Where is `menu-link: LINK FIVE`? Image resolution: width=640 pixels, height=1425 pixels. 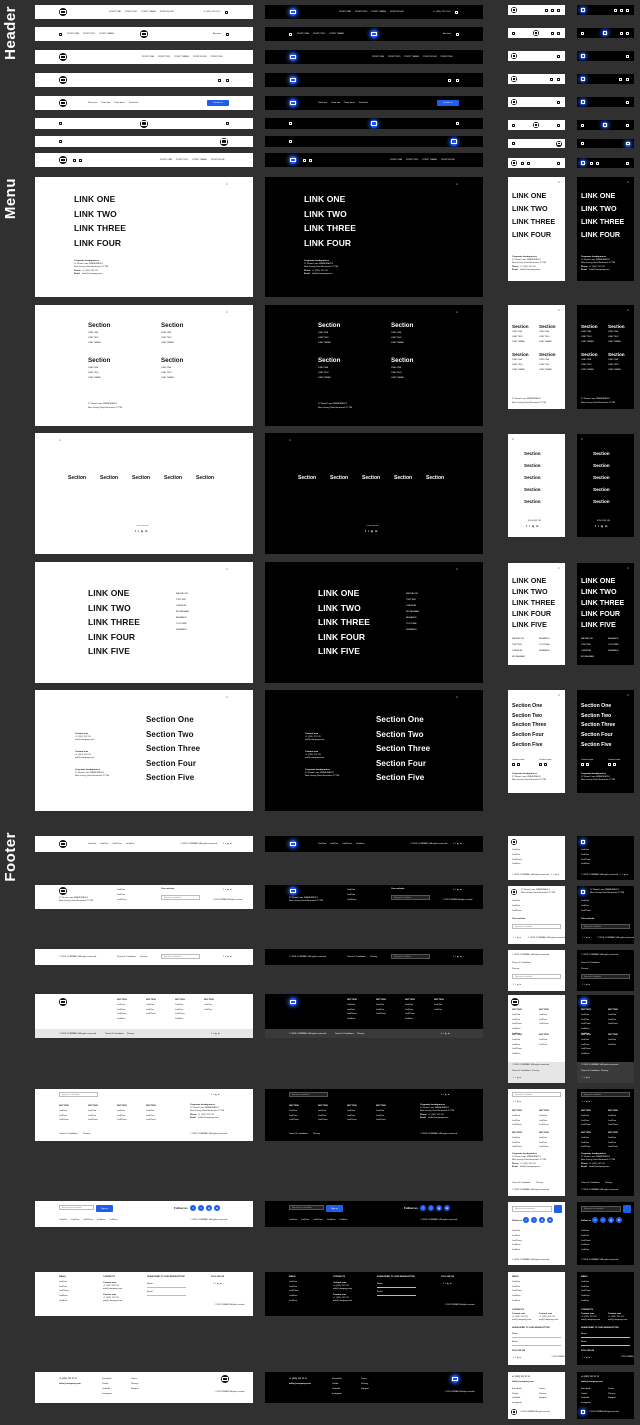 menu-link: LINK FIVE is located at coordinates (533, 624).